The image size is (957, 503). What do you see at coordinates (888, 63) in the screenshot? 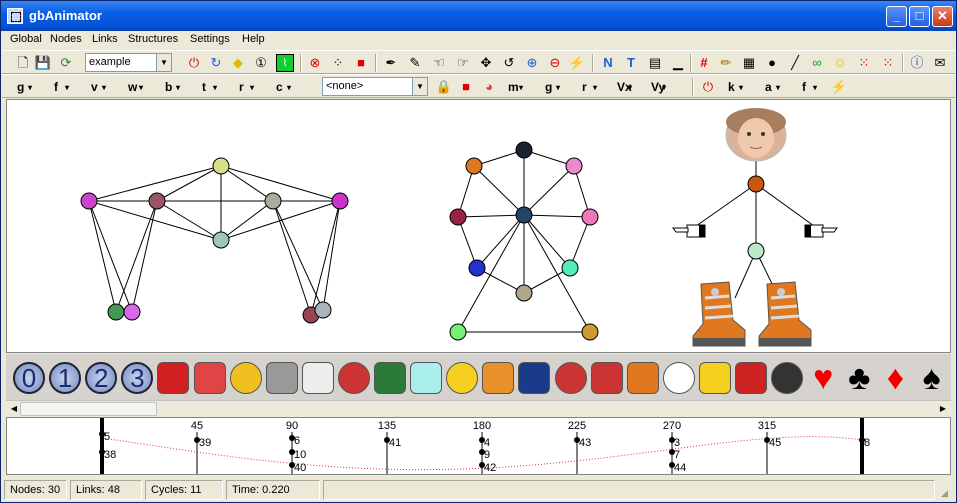
I see `grid2-icon: ⁙` at bounding box center [888, 63].